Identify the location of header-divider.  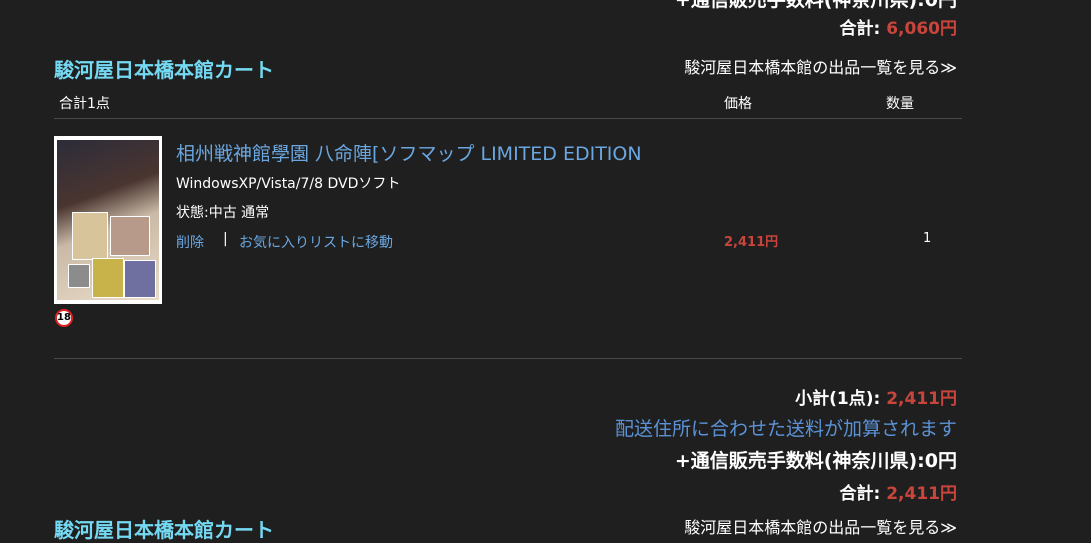
(508, 118).